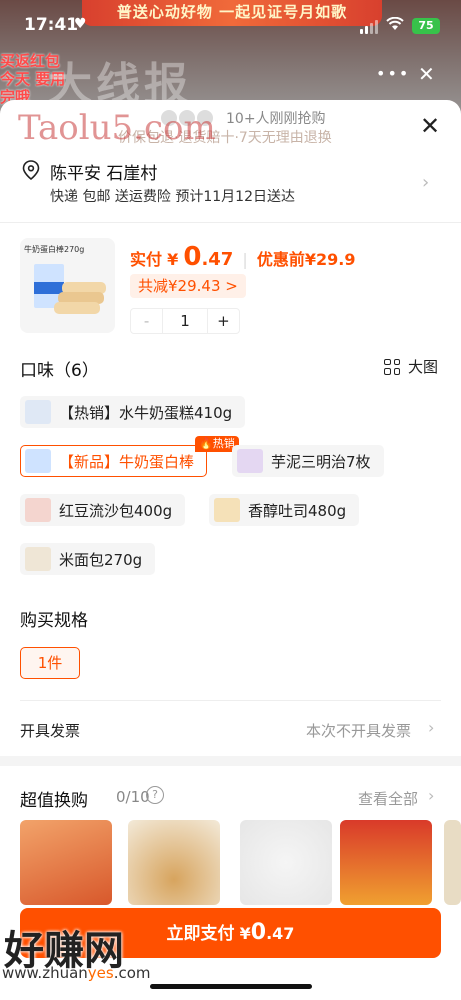 This screenshot has height=1000, width=461. Describe the element at coordinates (308, 461) in the screenshot. I see `flavor-option: 芋泥三明治7枚` at that location.